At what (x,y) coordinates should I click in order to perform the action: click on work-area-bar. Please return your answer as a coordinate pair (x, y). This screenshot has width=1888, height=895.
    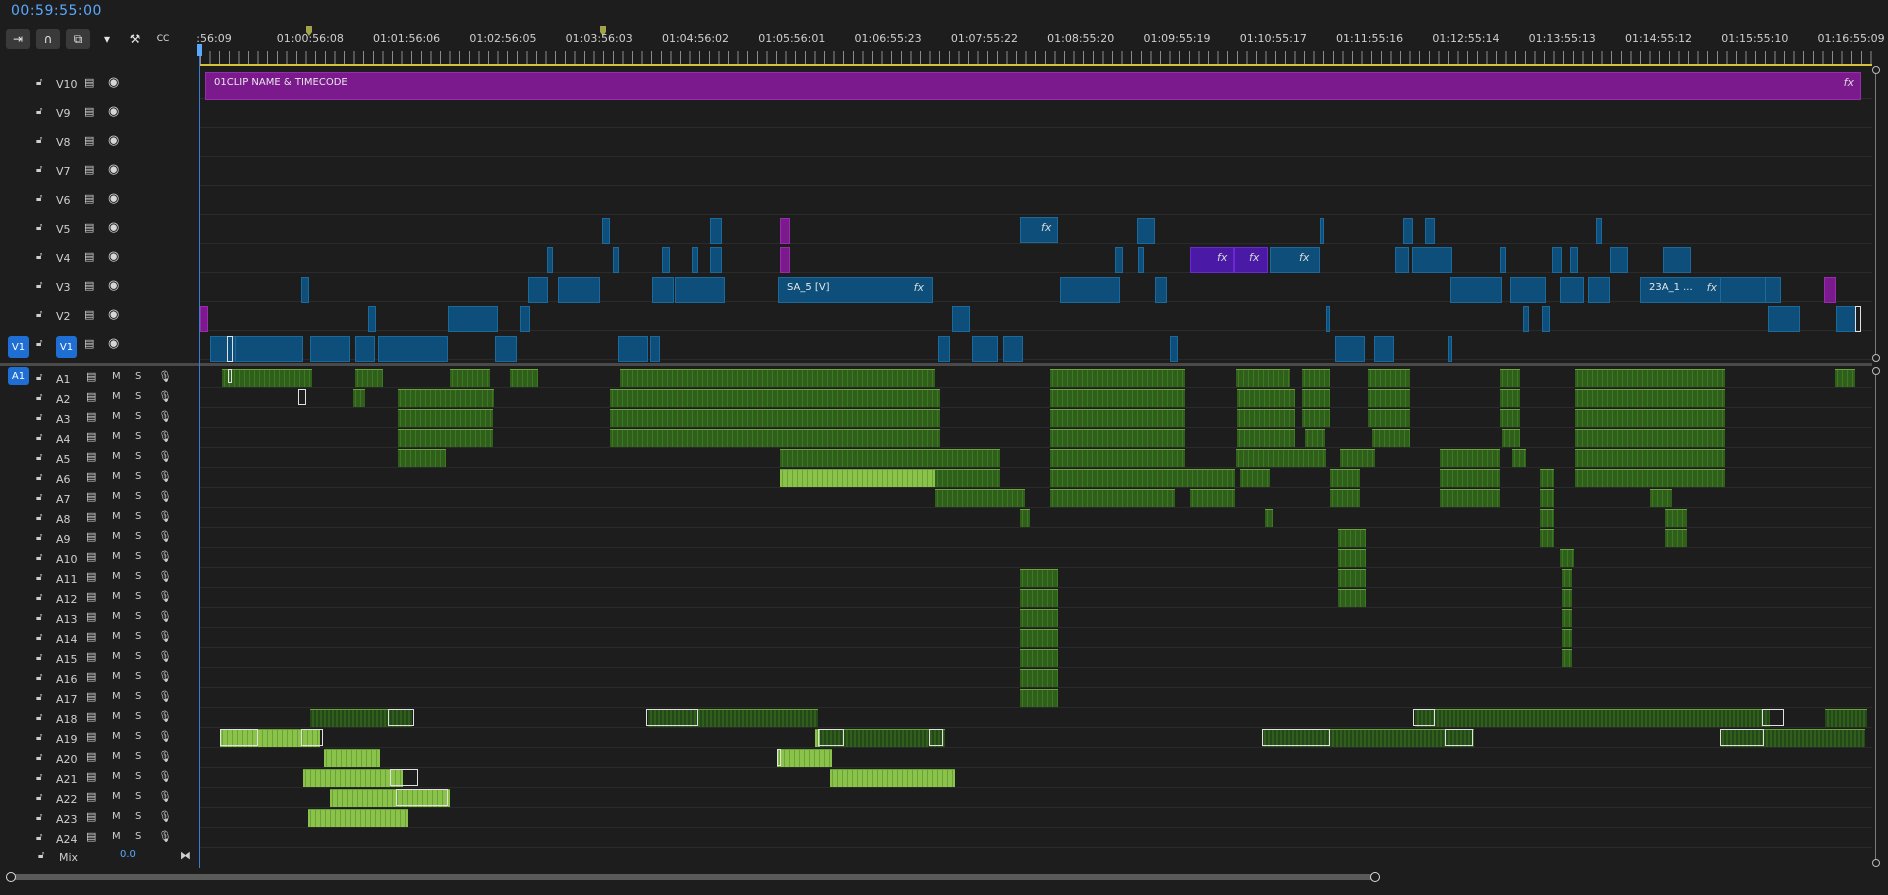
    Looking at the image, I should click on (1036, 65).